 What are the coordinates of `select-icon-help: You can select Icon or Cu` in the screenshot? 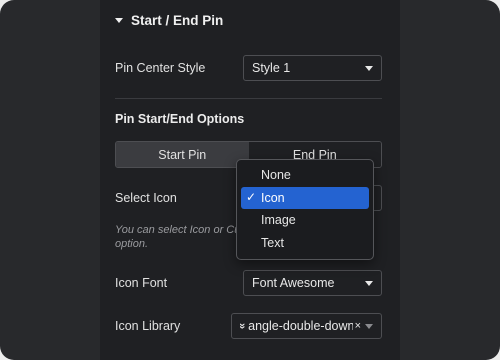 It's located at (177, 230).